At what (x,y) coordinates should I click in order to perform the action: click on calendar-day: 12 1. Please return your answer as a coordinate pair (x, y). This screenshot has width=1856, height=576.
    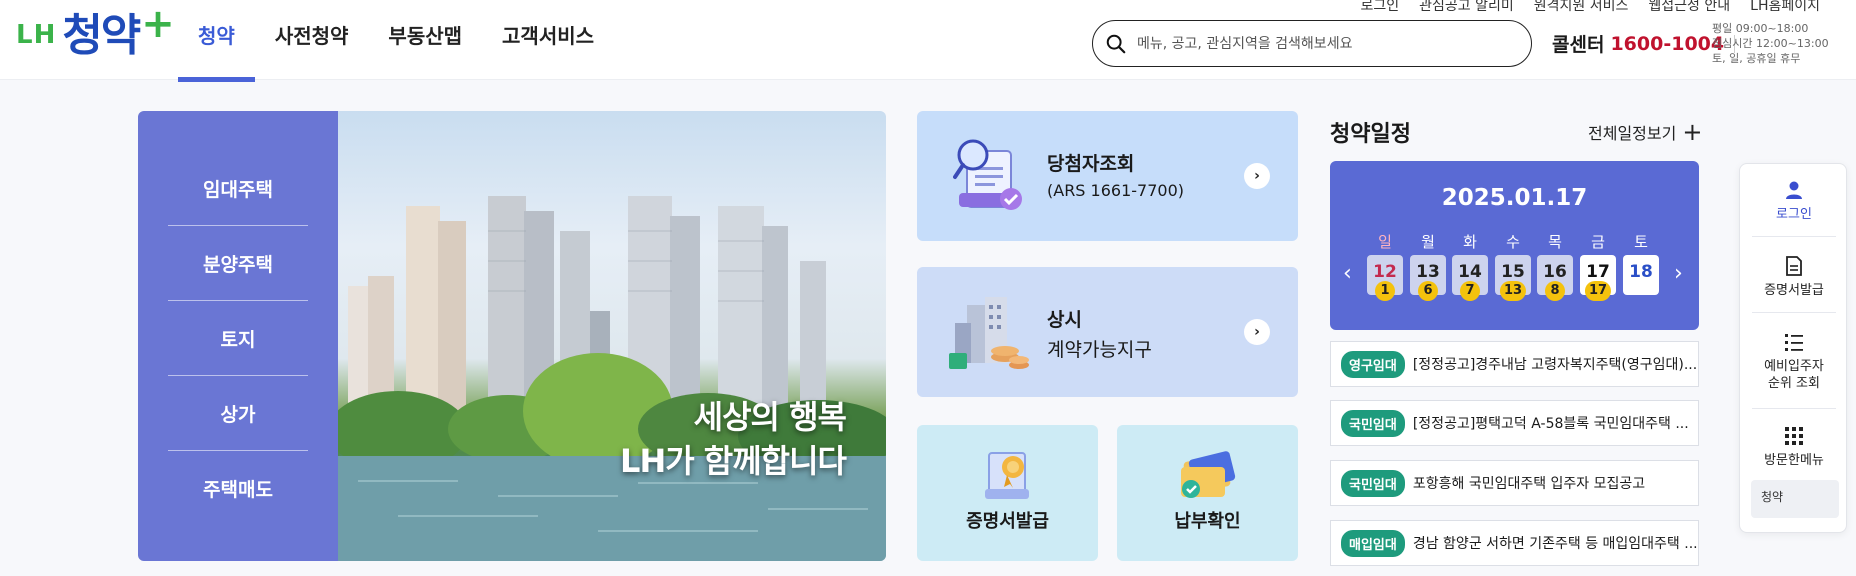
    Looking at the image, I should click on (1385, 278).